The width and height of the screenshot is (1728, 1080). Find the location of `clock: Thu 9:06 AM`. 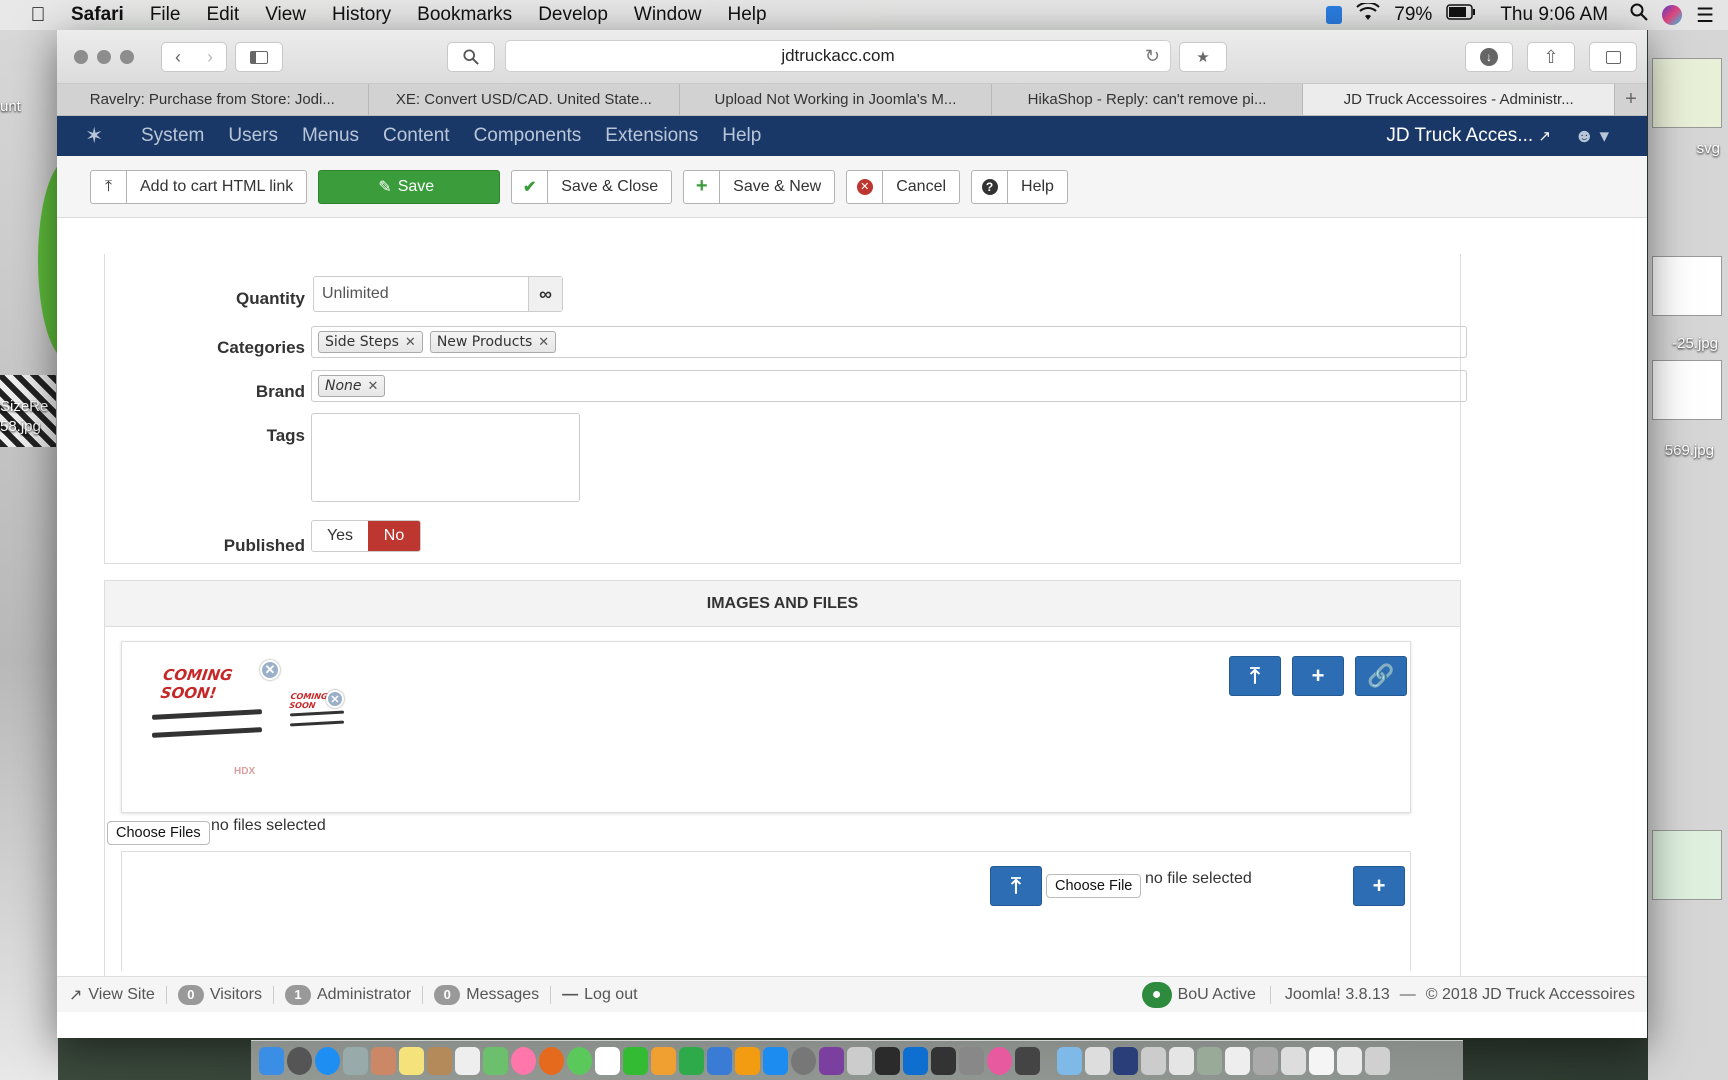

clock: Thu 9:06 AM is located at coordinates (1554, 15).